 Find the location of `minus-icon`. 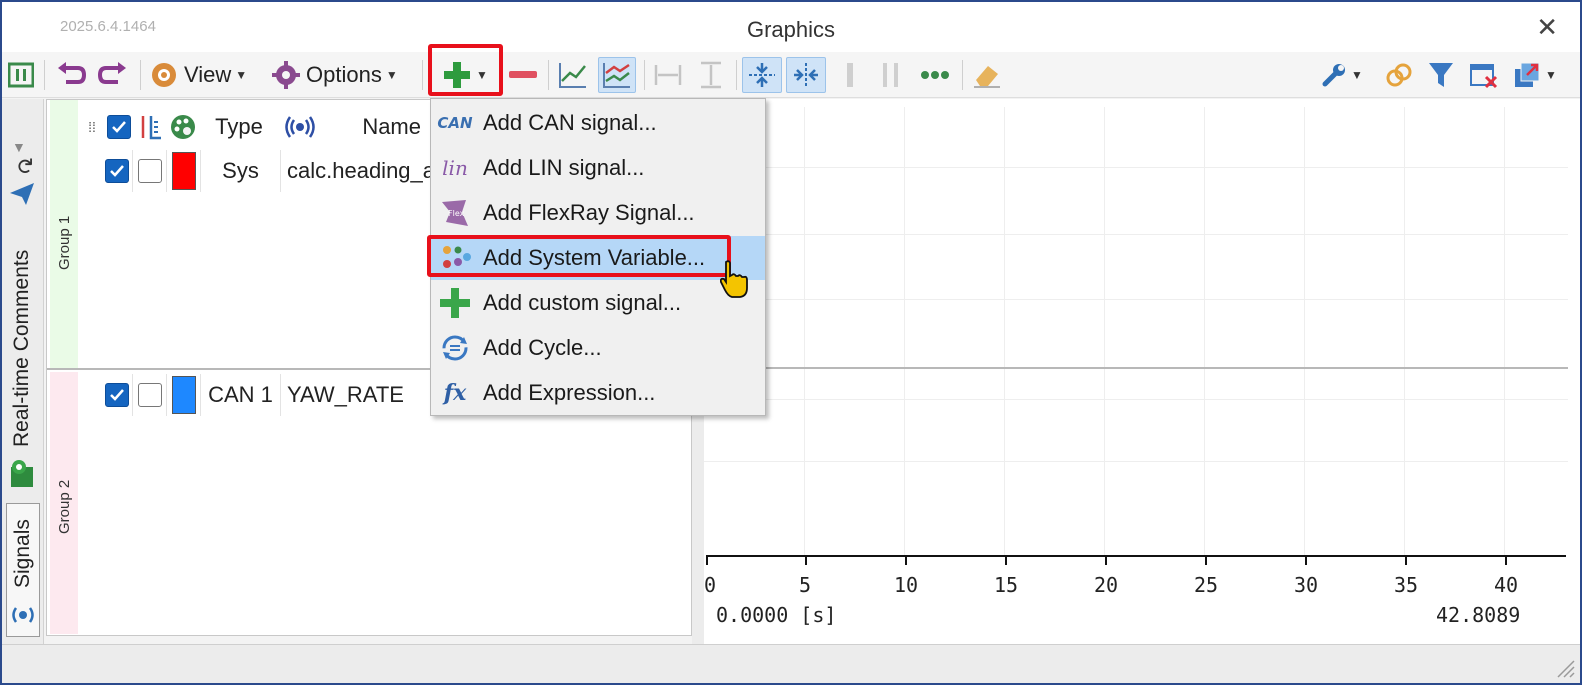

minus-icon is located at coordinates (523, 74).